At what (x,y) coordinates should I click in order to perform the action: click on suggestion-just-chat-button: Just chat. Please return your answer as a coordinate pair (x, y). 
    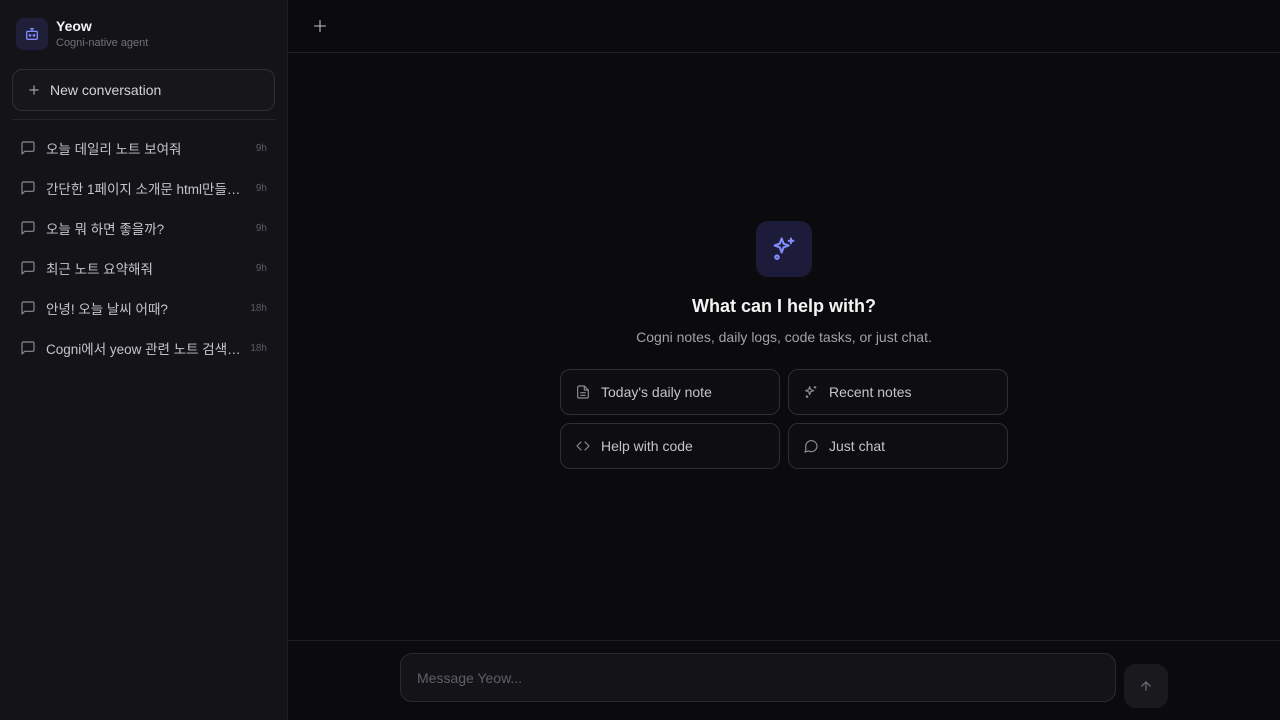
    Looking at the image, I should click on (898, 446).